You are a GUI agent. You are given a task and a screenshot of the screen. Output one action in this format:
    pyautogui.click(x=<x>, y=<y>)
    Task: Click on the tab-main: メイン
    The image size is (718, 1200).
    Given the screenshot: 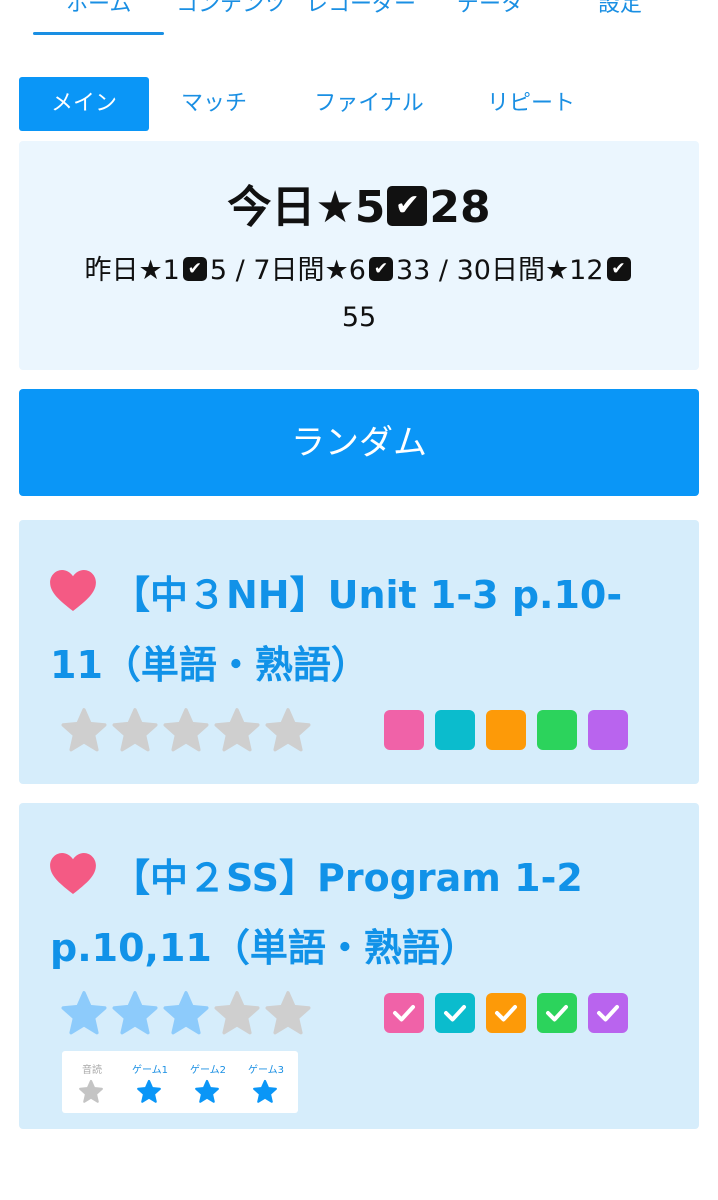 What is the action you would take?
    pyautogui.click(x=84, y=104)
    